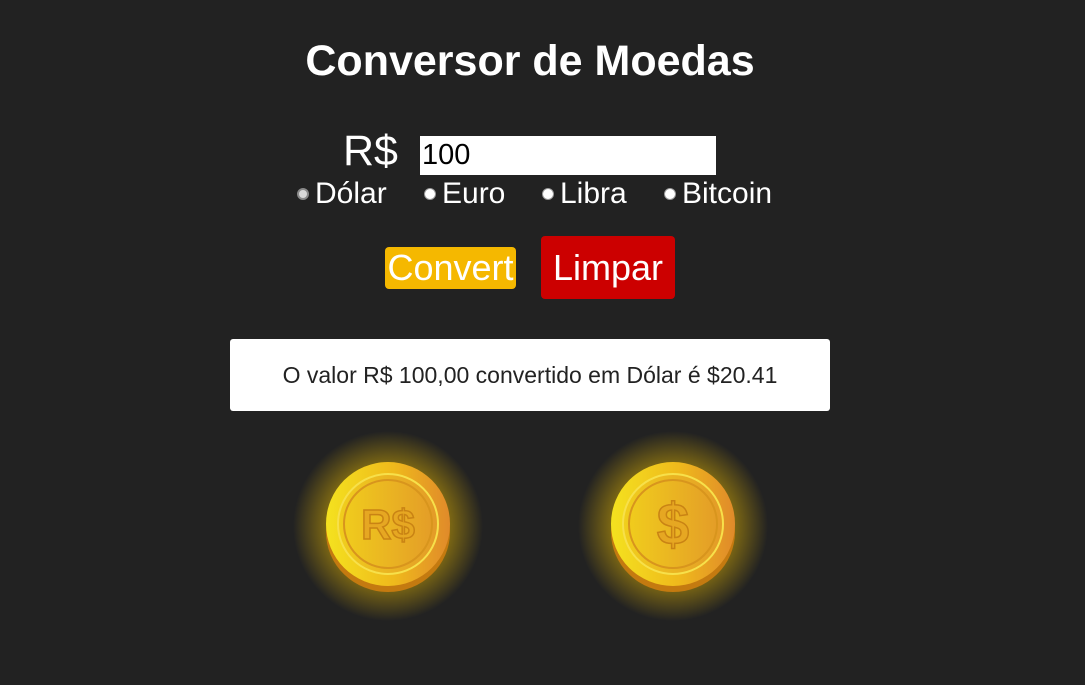  Describe the element at coordinates (727, 193) in the screenshot. I see `radio-label-bitcoin: Bitcoin` at that location.